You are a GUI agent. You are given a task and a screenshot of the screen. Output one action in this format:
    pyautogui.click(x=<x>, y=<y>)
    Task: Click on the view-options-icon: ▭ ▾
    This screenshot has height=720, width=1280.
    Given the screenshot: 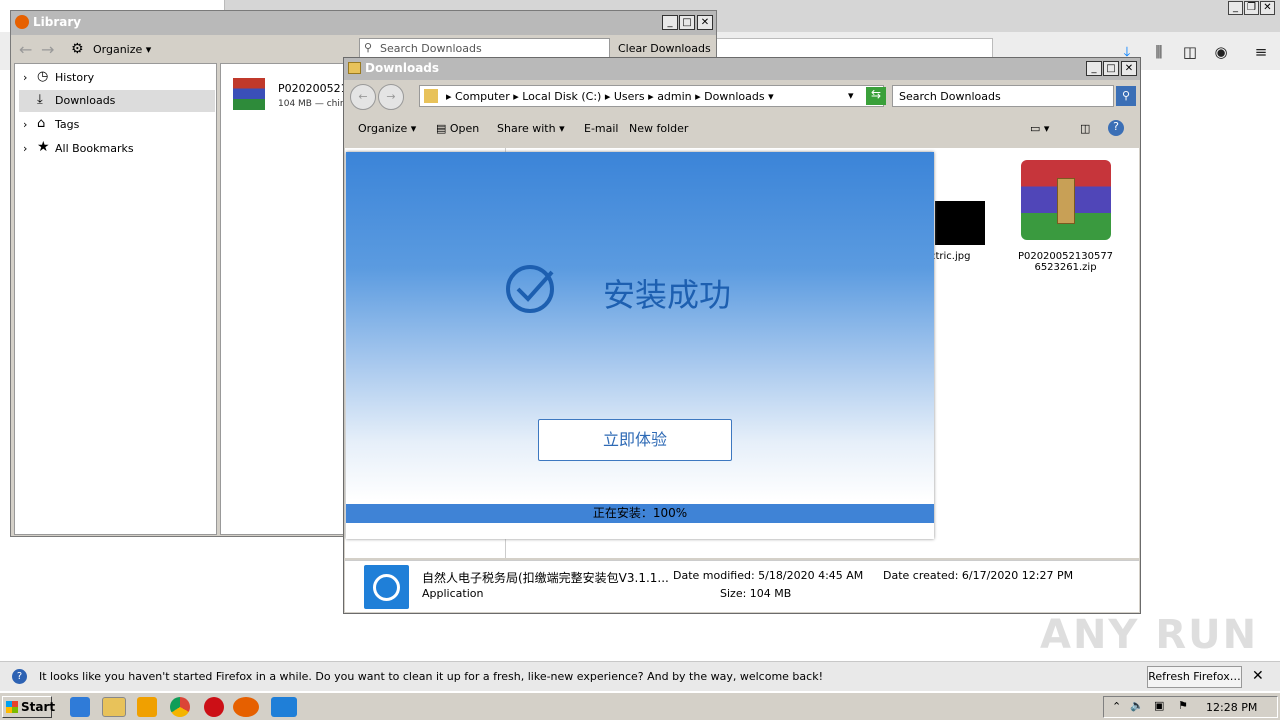 What is the action you would take?
    pyautogui.click(x=1039, y=128)
    